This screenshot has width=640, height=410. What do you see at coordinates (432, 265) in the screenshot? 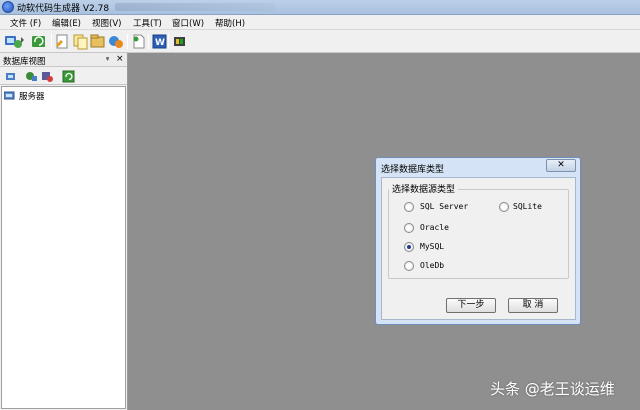
I see `radio-label-oledb: OleDb` at bounding box center [432, 265].